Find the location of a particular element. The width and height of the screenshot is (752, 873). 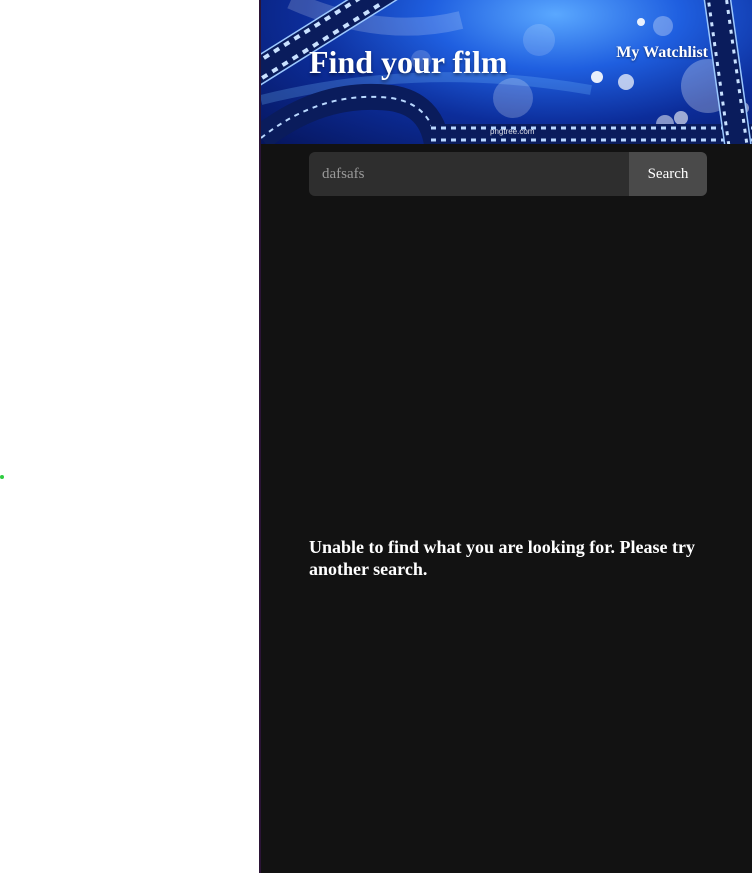

search-input is located at coordinates (469, 174).